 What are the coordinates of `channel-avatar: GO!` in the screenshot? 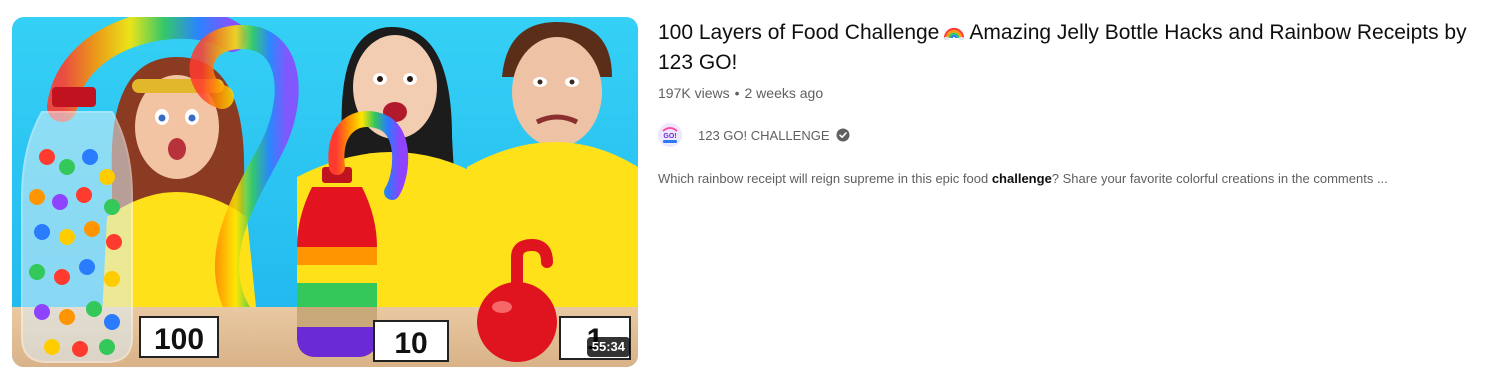 It's located at (670, 135).